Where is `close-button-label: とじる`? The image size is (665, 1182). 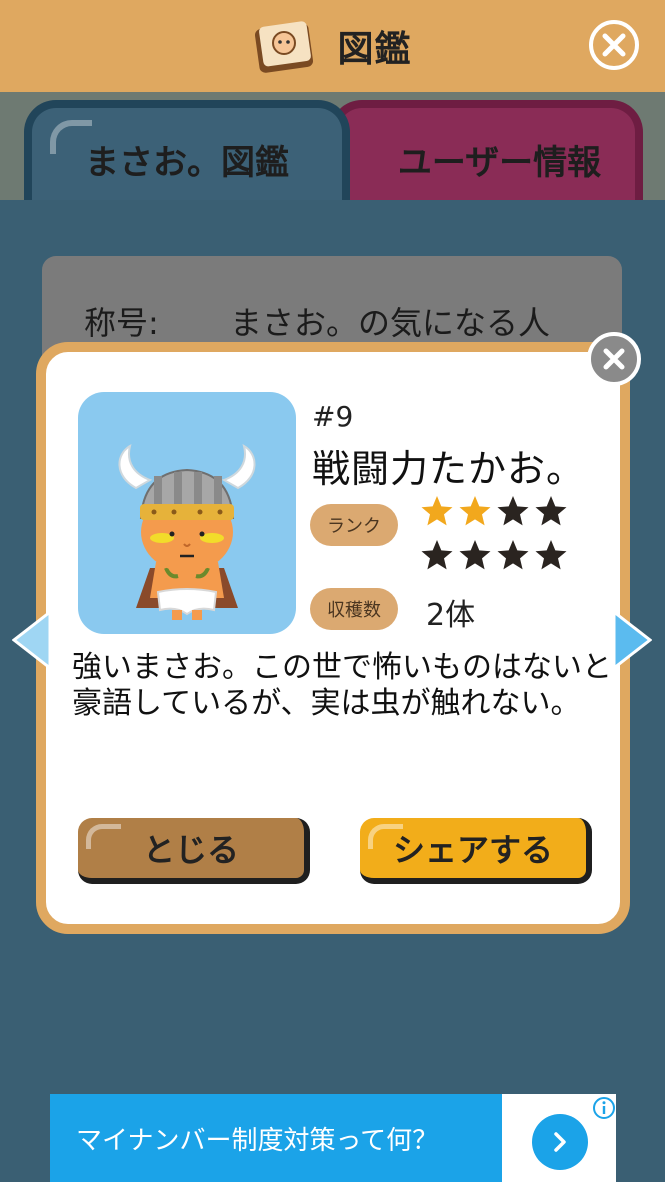
close-button-label: とじる is located at coordinates (190, 850).